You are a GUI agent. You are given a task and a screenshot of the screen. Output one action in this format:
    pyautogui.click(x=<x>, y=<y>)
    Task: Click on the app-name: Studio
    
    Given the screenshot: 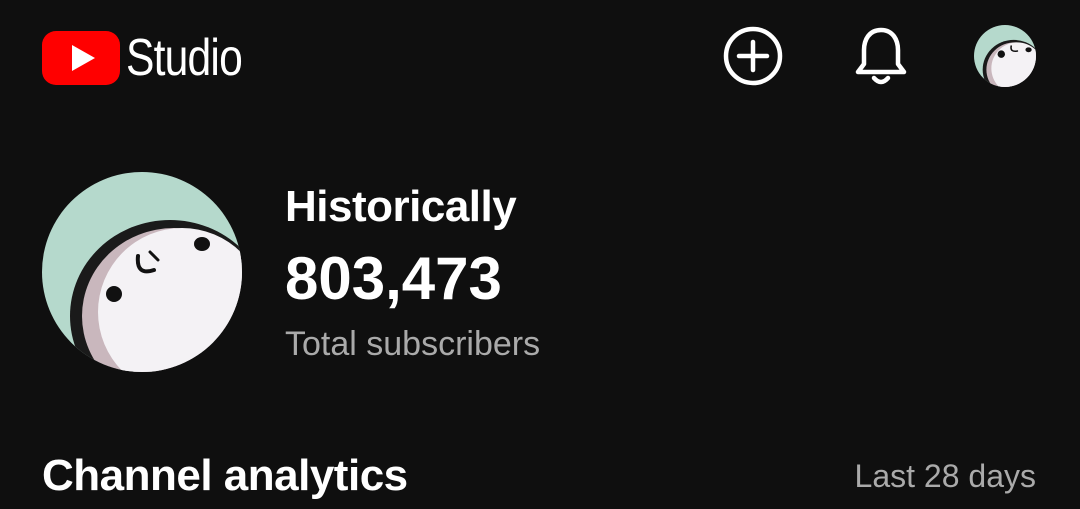 What is the action you would take?
    pyautogui.click(x=184, y=58)
    